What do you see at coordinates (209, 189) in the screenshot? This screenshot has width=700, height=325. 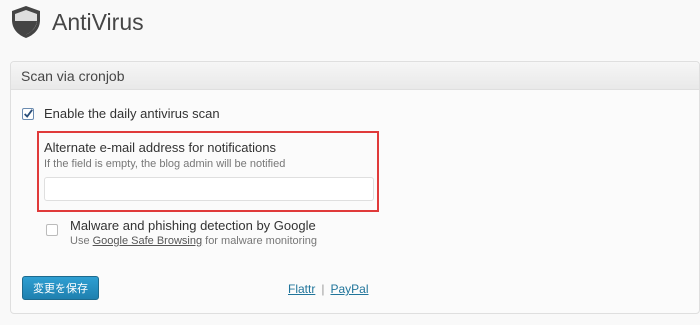 I see `email-field` at bounding box center [209, 189].